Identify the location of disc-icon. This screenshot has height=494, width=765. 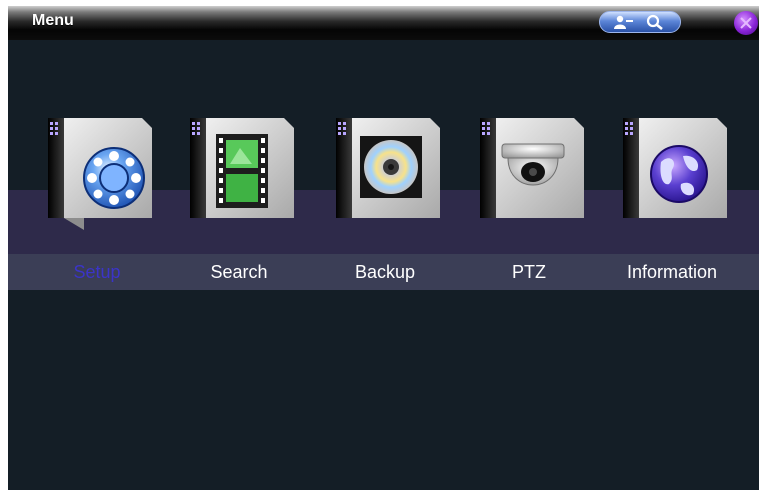
(388, 168).